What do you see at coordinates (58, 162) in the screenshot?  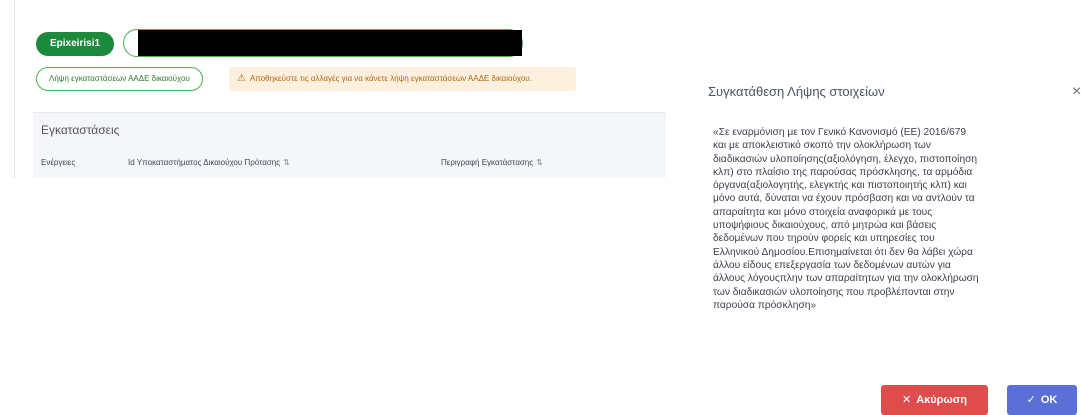 I see `column-header-actions: Ενέργειες` at bounding box center [58, 162].